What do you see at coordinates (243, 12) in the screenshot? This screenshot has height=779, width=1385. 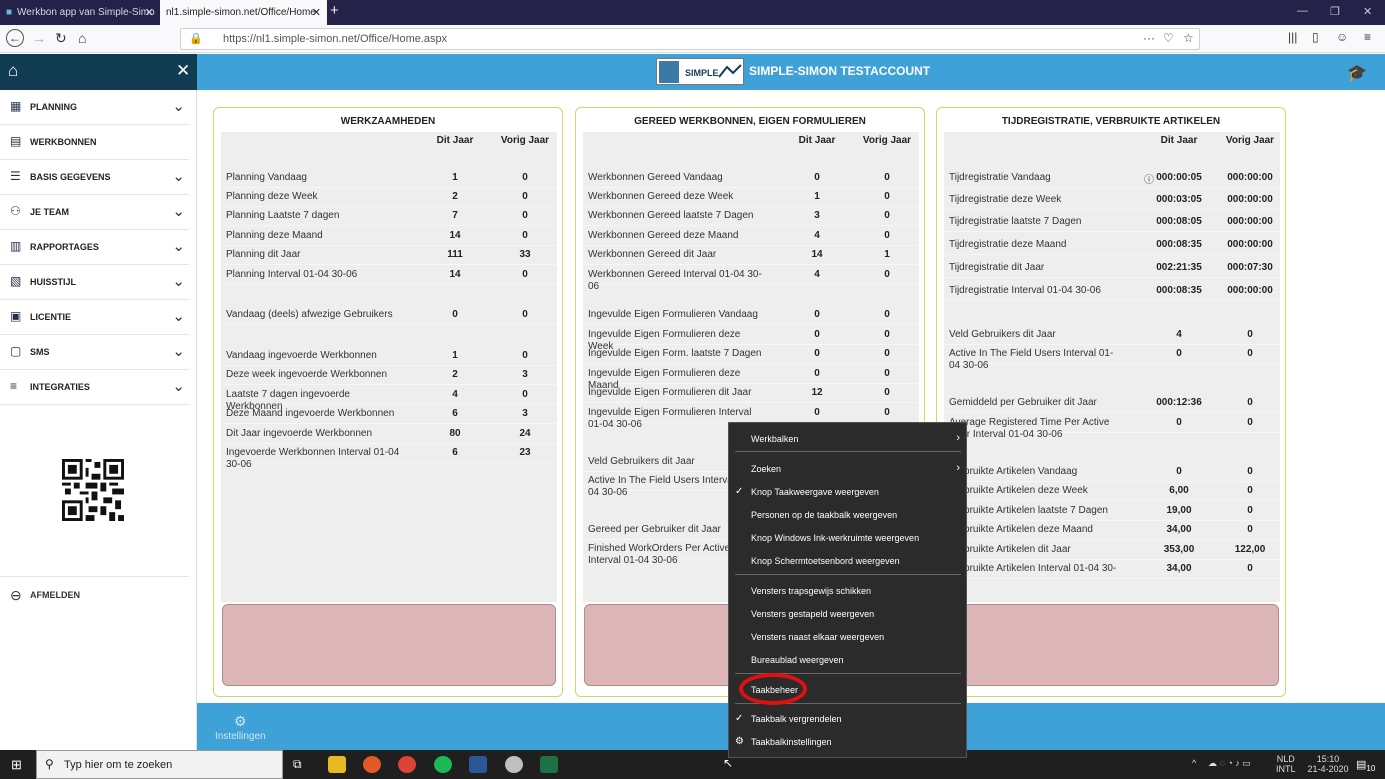 I see `browser-tab-2: nl1.simple-simon.net/Office/Home ✕` at bounding box center [243, 12].